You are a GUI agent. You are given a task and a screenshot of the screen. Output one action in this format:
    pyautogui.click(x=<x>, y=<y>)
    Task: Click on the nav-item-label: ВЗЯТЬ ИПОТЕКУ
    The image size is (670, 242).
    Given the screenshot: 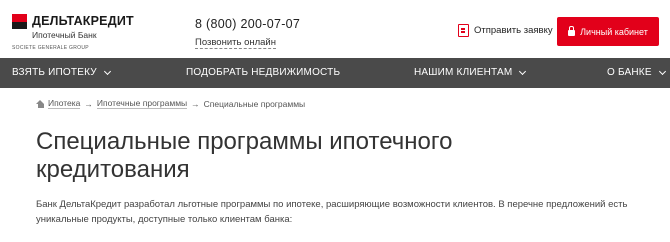 What is the action you would take?
    pyautogui.click(x=54, y=72)
    